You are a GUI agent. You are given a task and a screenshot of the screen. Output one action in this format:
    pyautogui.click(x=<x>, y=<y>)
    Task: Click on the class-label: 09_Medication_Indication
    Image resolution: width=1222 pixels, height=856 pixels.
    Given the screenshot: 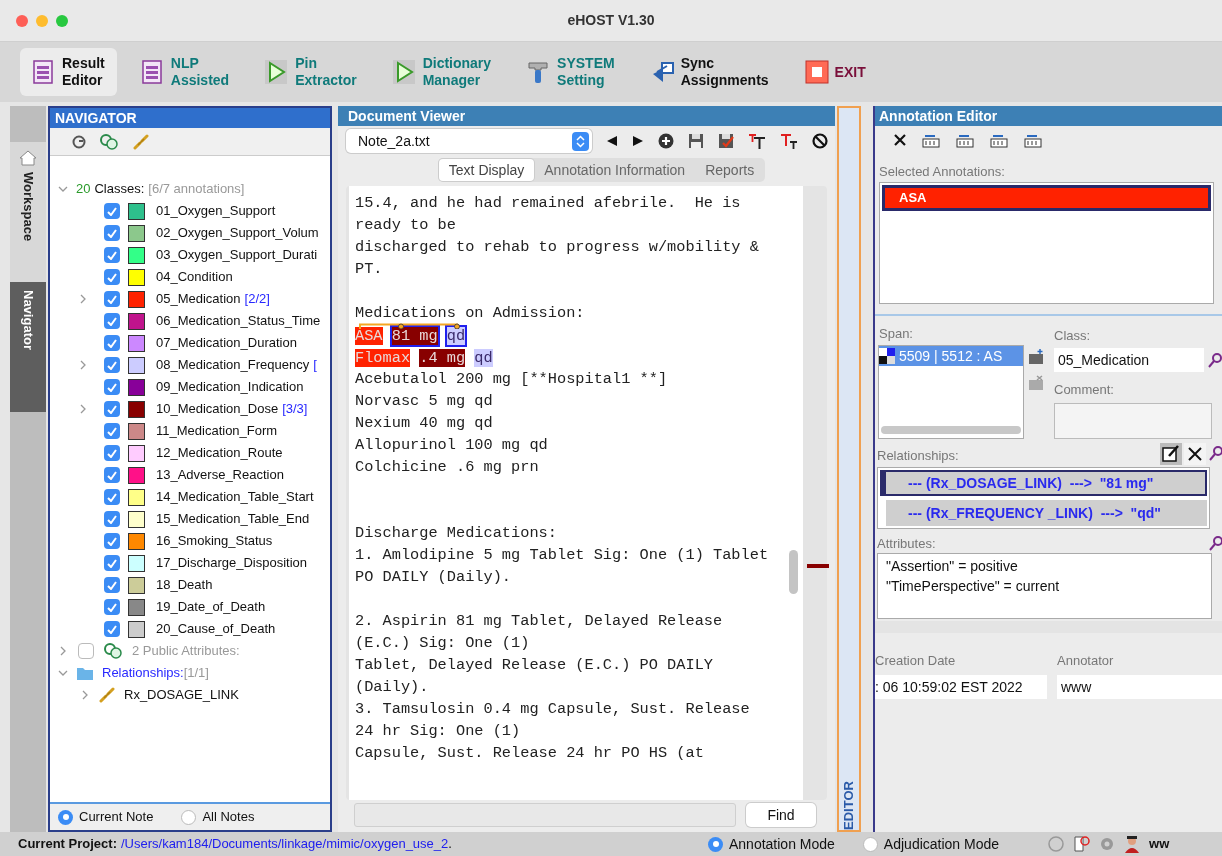 What is the action you would take?
    pyautogui.click(x=230, y=387)
    